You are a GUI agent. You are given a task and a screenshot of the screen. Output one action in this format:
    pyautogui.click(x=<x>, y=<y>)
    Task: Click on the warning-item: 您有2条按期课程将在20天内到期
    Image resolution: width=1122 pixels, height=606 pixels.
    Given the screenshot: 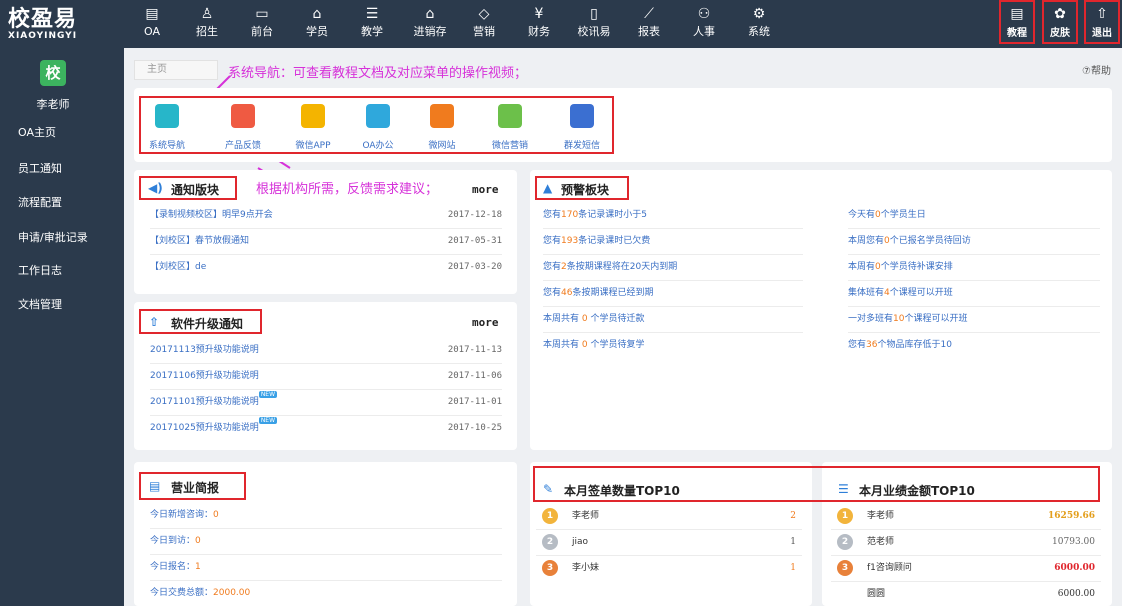 What is the action you would take?
    pyautogui.click(x=673, y=268)
    